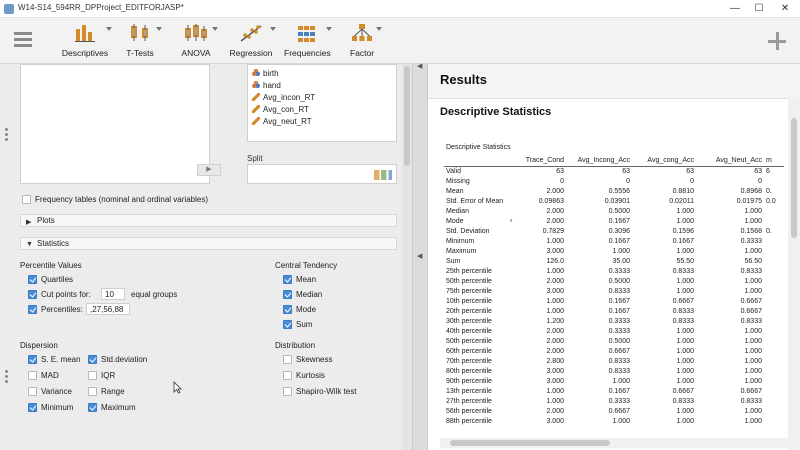 The width and height of the screenshot is (800, 450). I want to click on minimum-checkbox, so click(32, 407).